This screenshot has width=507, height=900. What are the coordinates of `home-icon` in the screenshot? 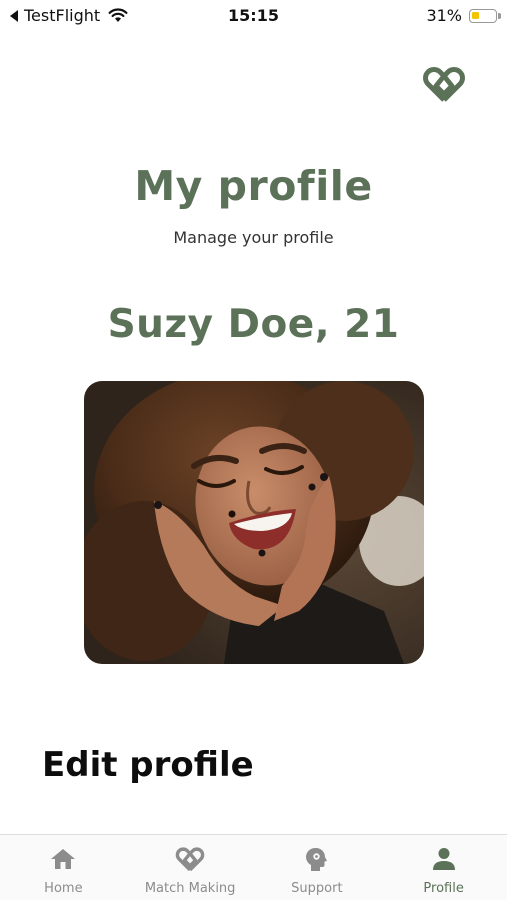 It's located at (63, 859).